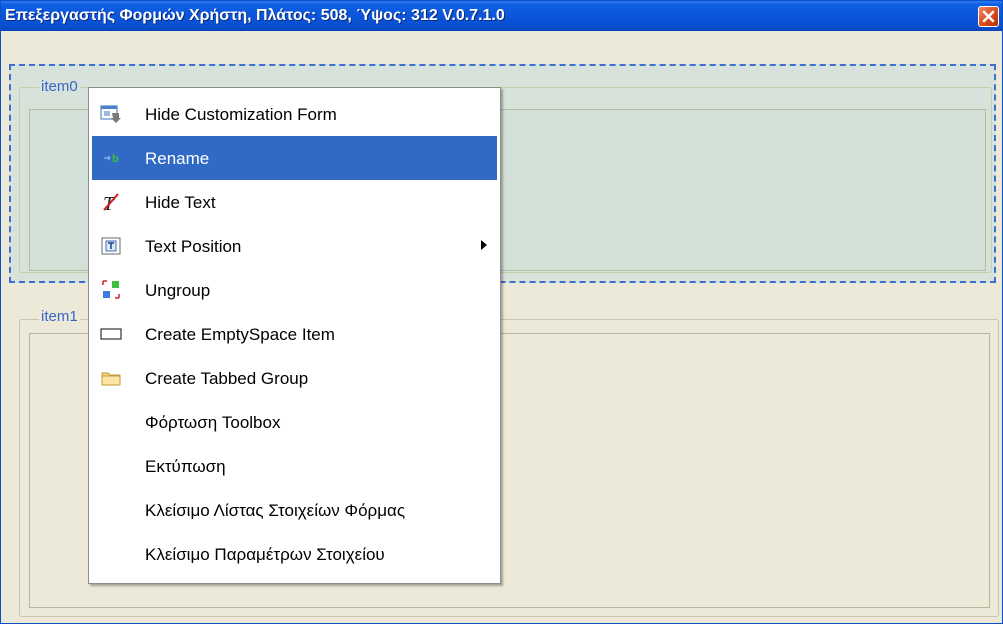 Image resolution: width=1003 pixels, height=624 pixels. Describe the element at coordinates (227, 378) in the screenshot. I see `menu-item-label: Create Tabbed Group` at that location.